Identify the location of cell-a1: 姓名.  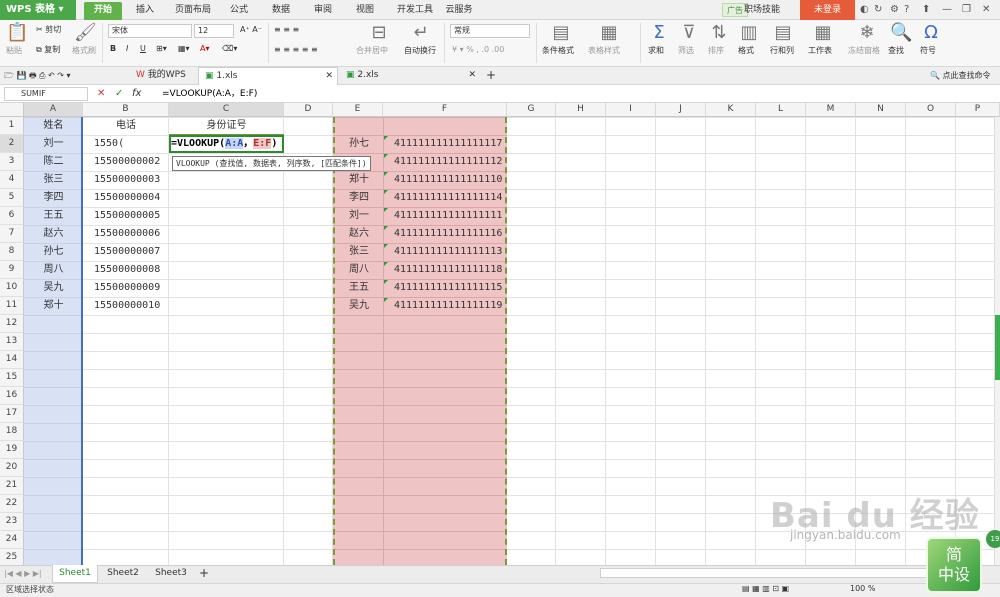
(53, 126).